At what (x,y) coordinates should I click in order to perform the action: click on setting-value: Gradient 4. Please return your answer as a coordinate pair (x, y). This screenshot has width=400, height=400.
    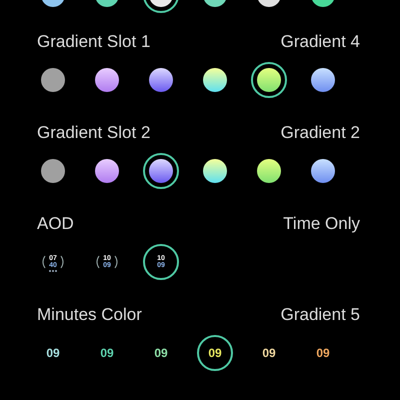
    Looking at the image, I should click on (320, 42).